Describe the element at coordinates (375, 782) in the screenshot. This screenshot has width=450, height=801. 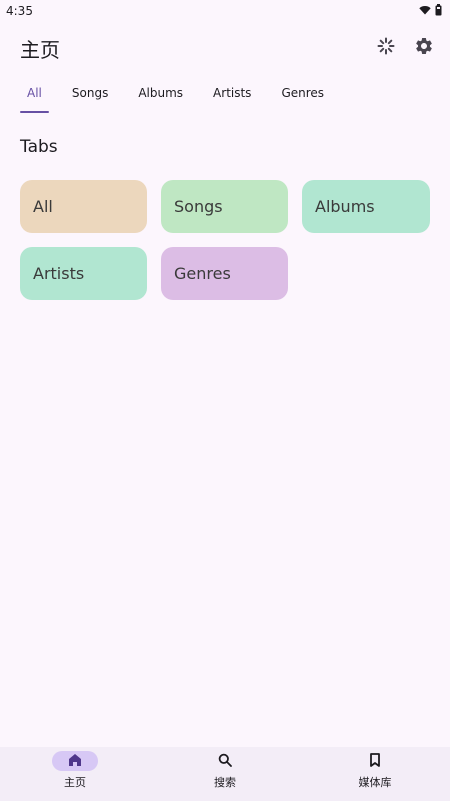
I see `nav-library-label: 媒体库` at that location.